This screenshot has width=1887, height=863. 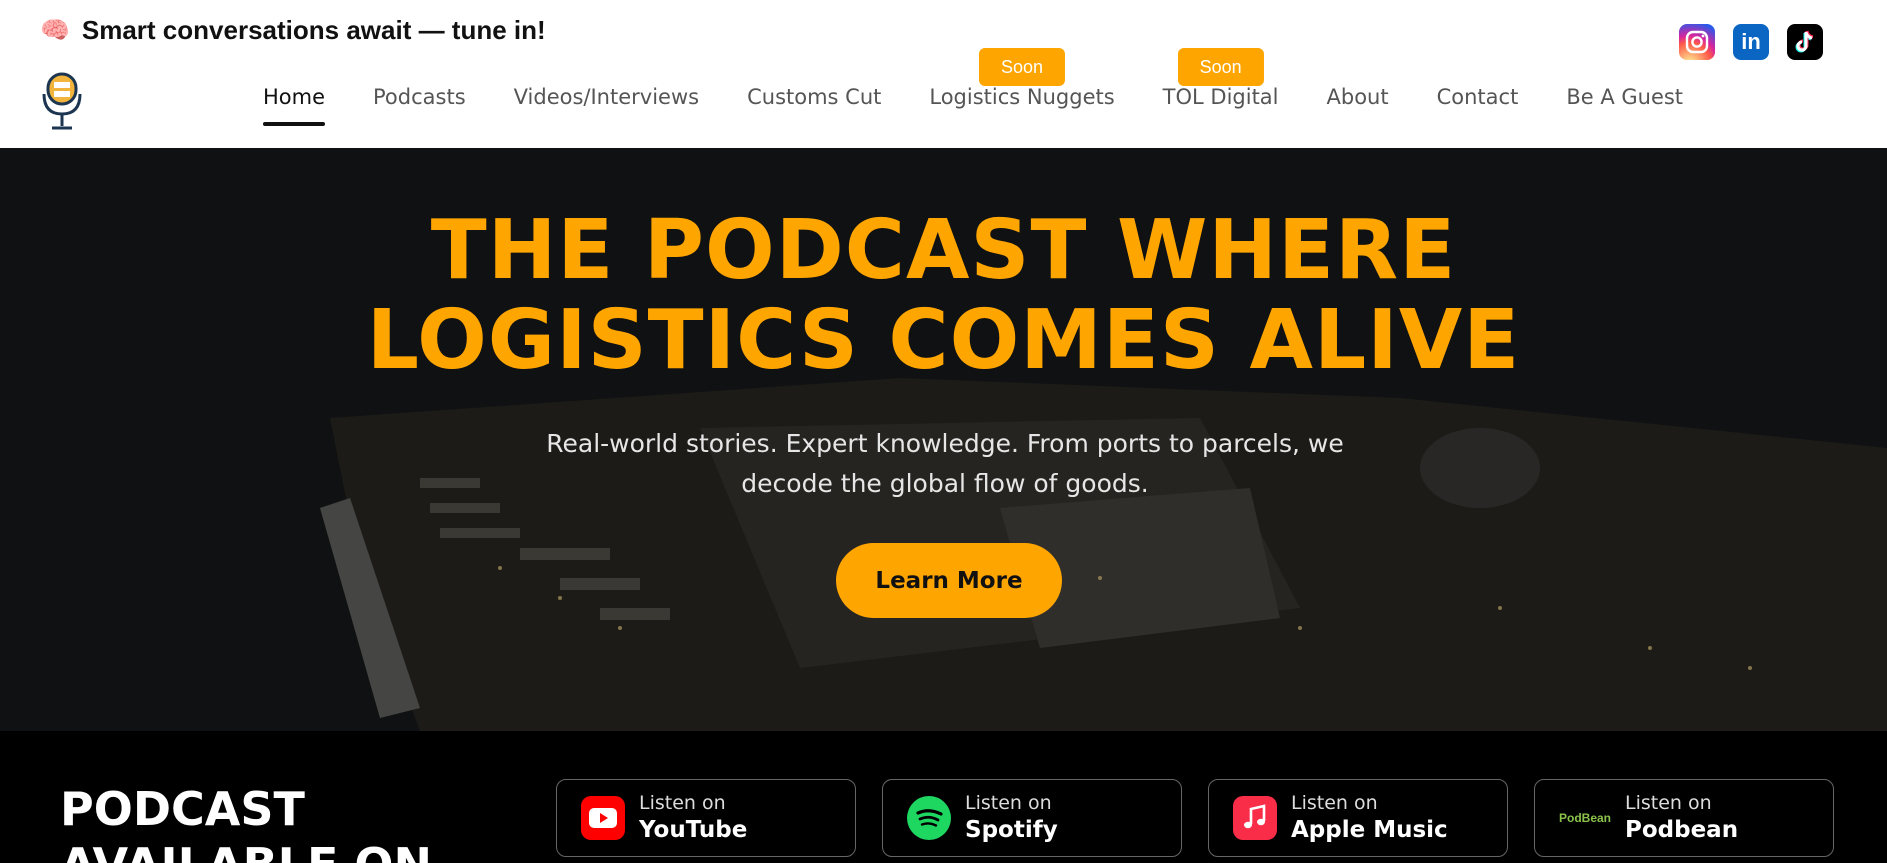 I want to click on social-links: in, so click(x=1751, y=42).